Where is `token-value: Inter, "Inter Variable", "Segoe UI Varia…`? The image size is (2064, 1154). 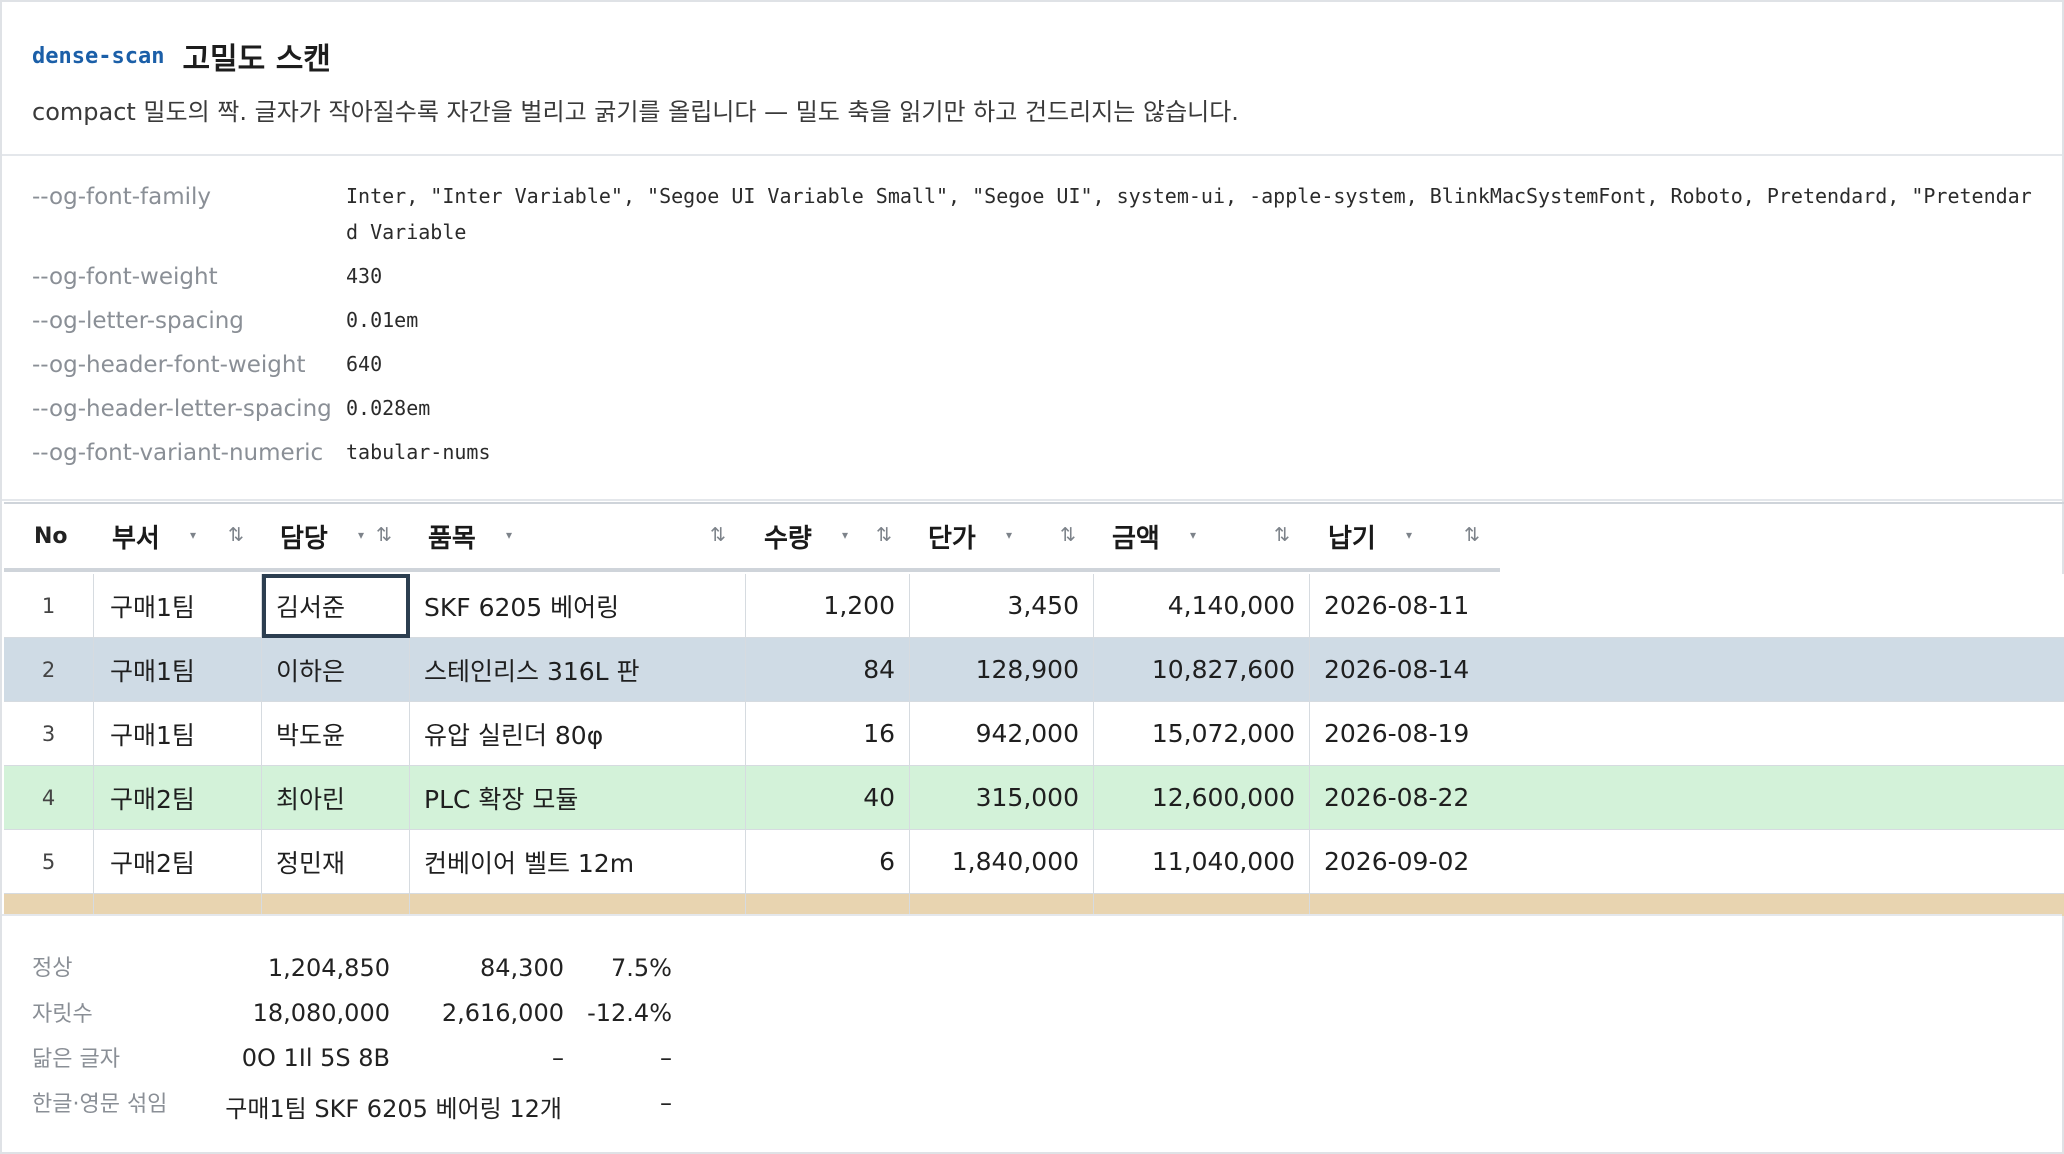
token-value: Inter, "Inter Variable", "Segoe UI Varia… is located at coordinates (1189, 214).